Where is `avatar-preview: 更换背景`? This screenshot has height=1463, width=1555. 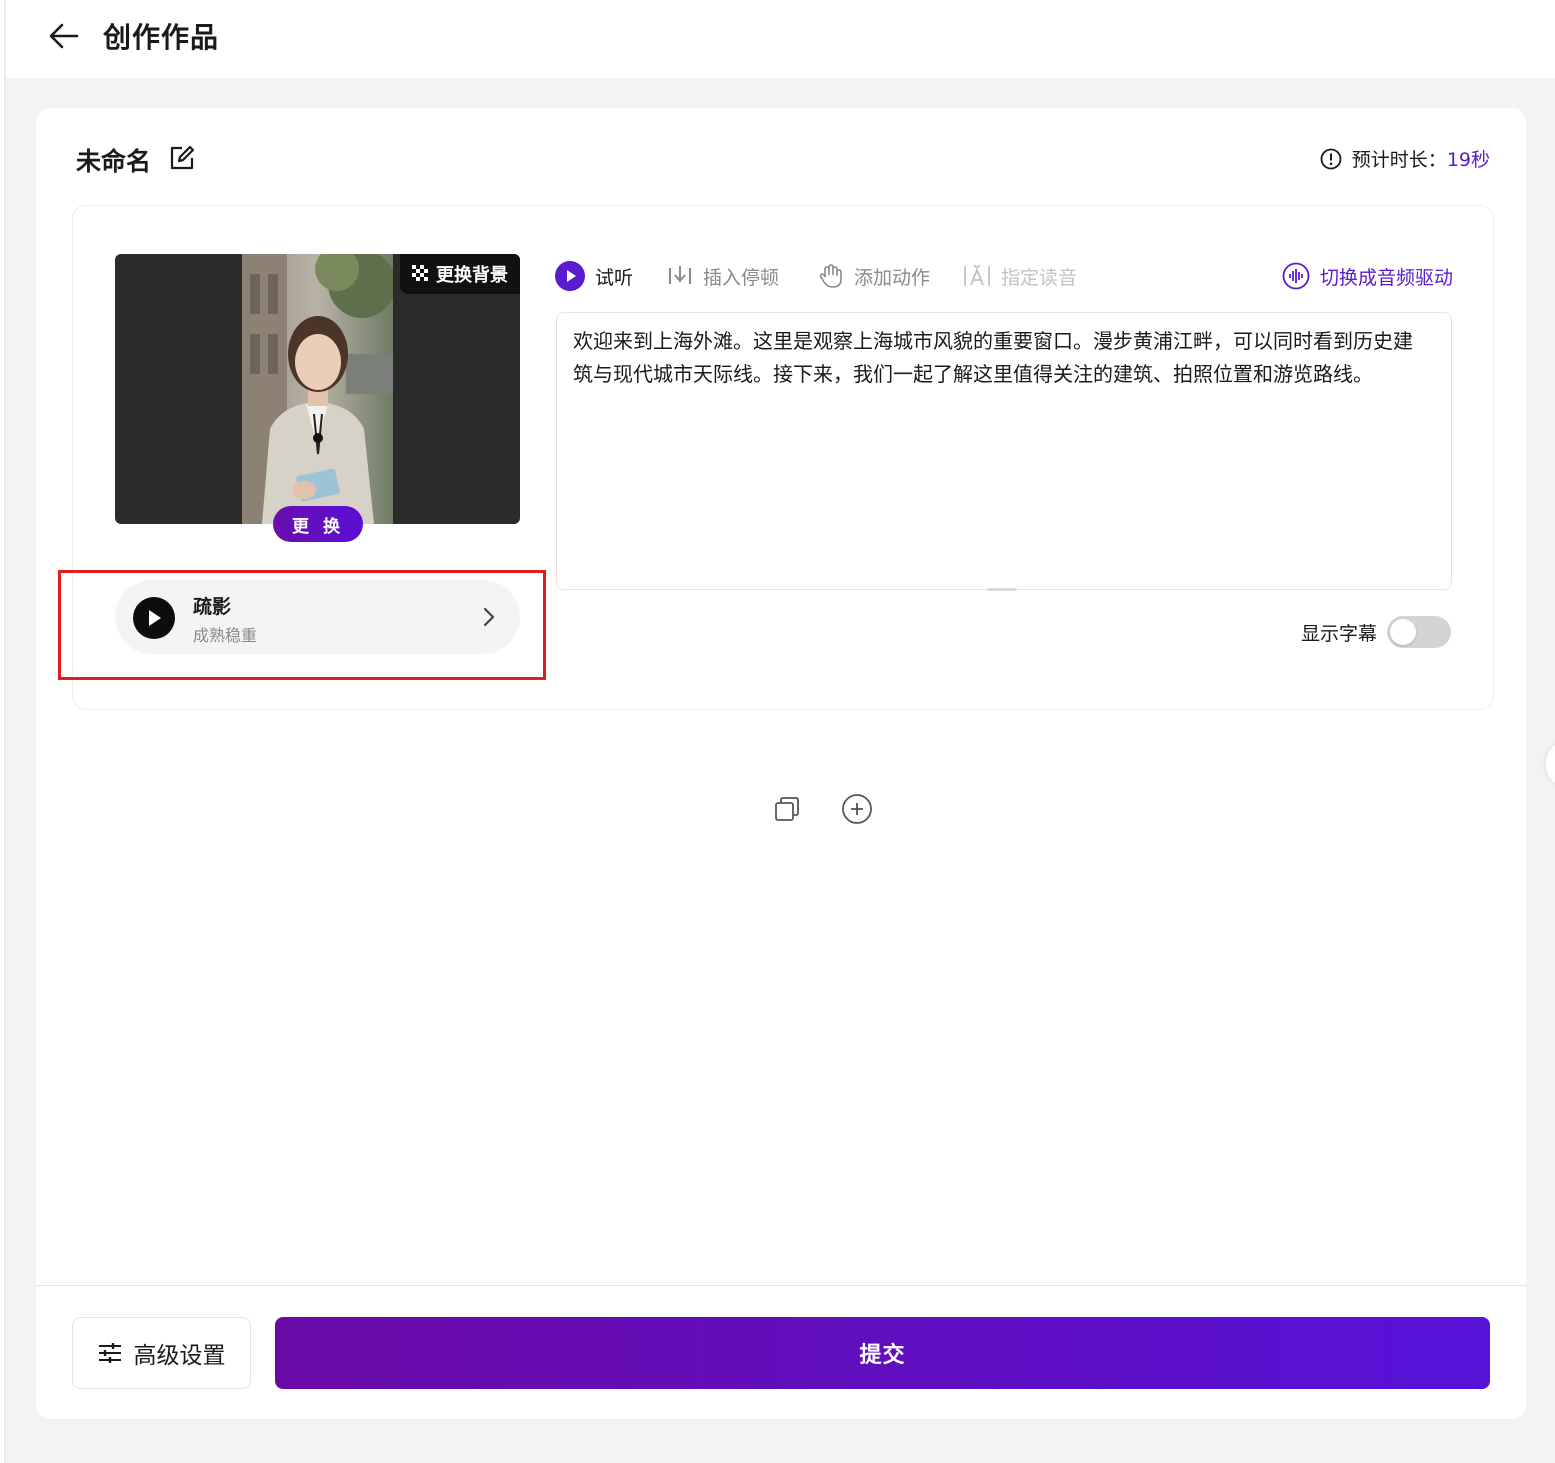
avatar-preview: 更换背景 is located at coordinates (317, 389).